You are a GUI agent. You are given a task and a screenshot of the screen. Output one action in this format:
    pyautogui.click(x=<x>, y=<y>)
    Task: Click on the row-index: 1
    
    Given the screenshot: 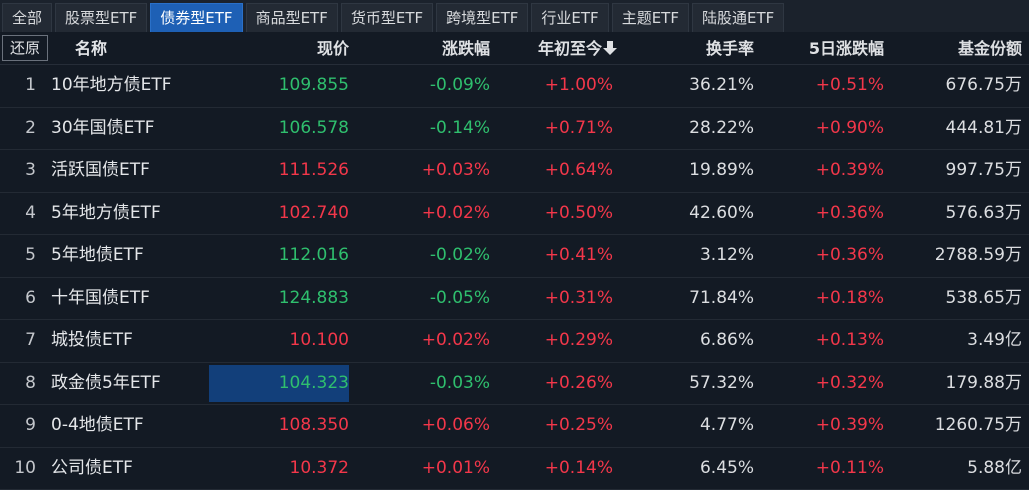 What is the action you would take?
    pyautogui.click(x=30, y=85)
    